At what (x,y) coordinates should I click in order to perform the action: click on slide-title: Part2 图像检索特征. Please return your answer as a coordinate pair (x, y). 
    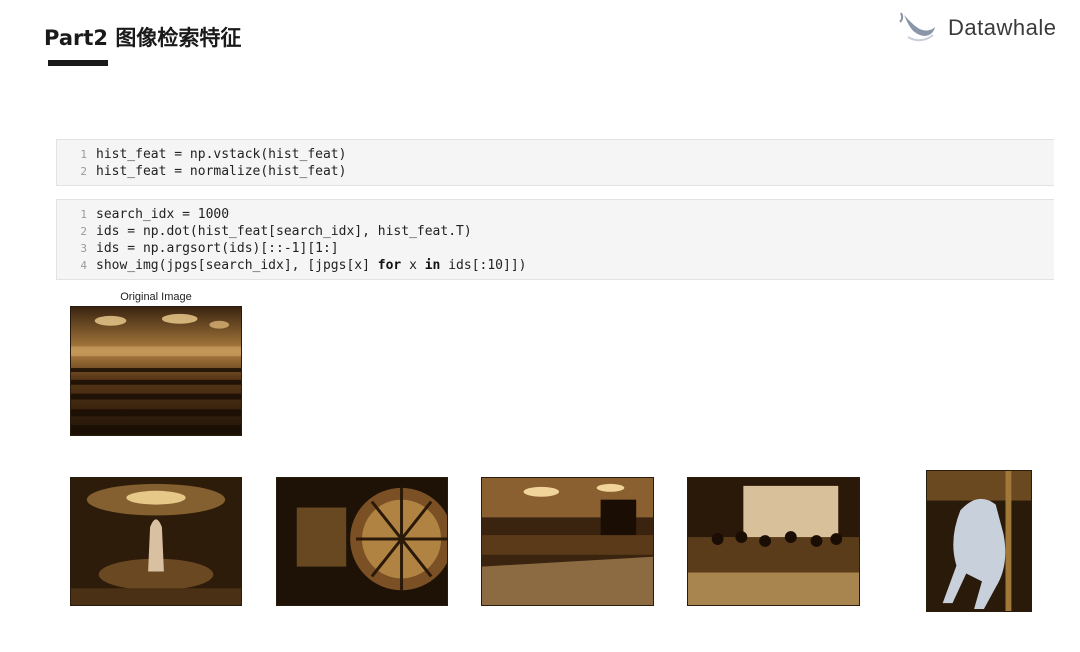
    Looking at the image, I should click on (143, 38).